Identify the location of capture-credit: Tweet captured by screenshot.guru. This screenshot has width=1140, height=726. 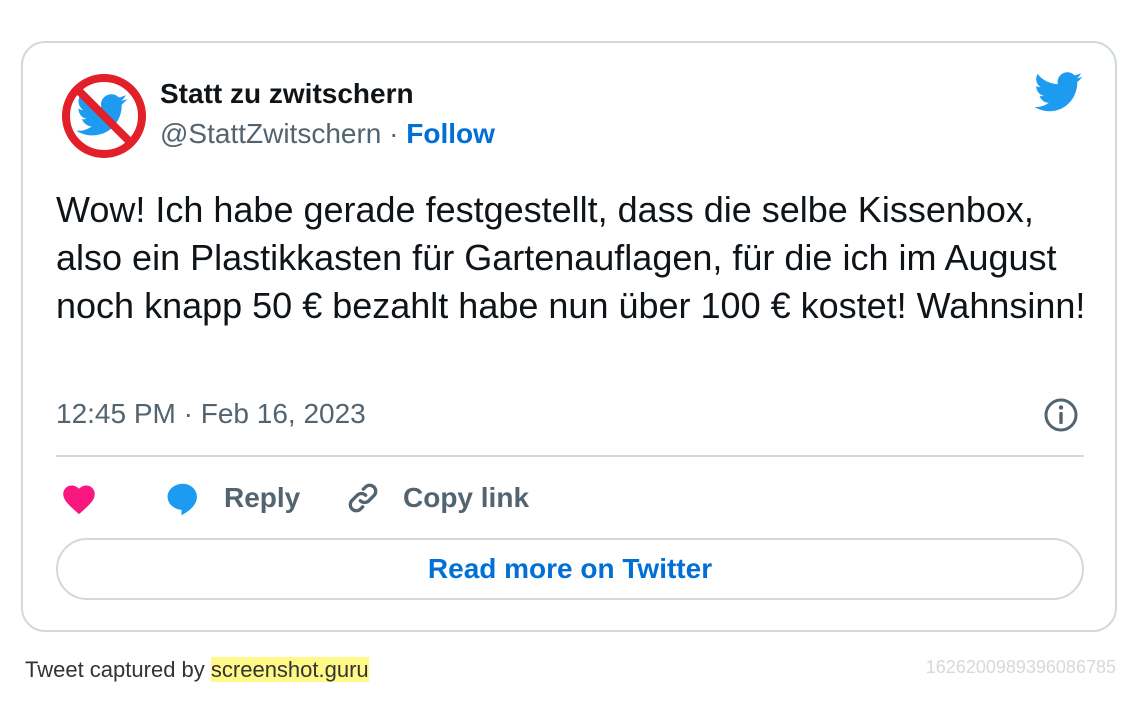
(197, 670).